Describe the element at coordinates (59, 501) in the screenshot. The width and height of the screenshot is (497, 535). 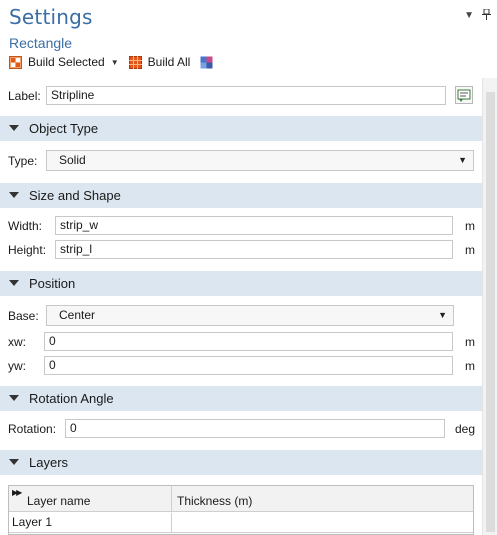
I see `column-label: Layer name` at that location.